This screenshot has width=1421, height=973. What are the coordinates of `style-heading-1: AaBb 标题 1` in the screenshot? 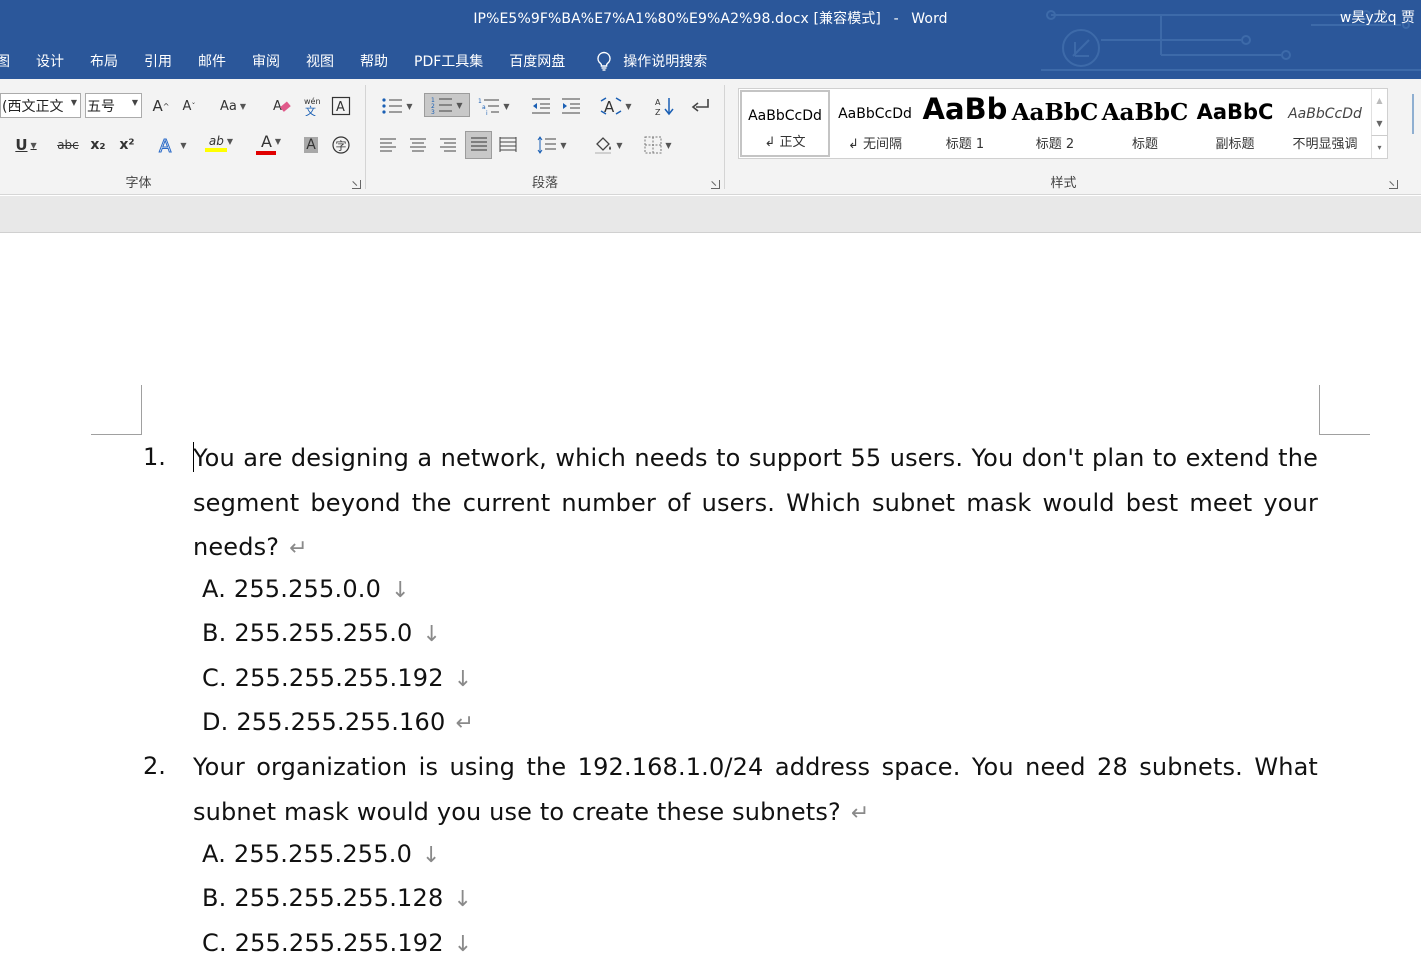 It's located at (965, 123).